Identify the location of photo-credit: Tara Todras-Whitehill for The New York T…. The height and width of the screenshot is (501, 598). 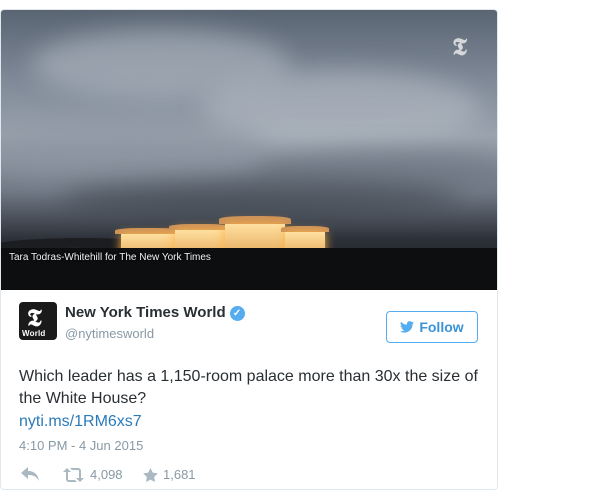
(110, 257).